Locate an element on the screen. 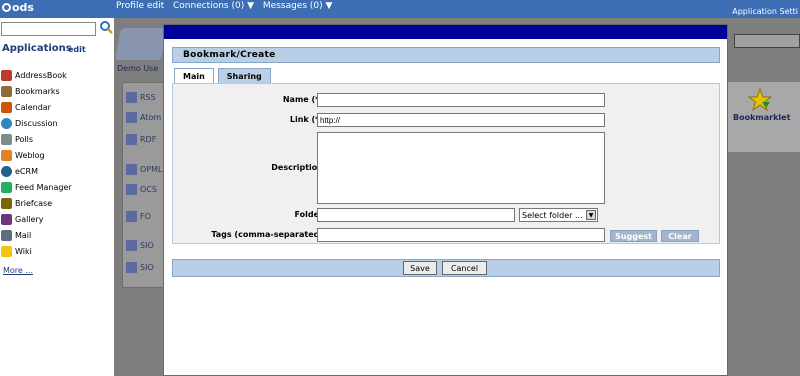 Image resolution: width=800 pixels, height=376 pixels. app-label: AddressBook is located at coordinates (41, 75).